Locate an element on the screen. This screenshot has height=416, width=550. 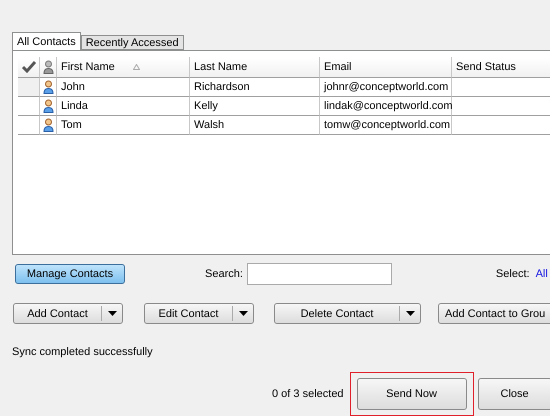
table-cell: Kelly is located at coordinates (255, 106).